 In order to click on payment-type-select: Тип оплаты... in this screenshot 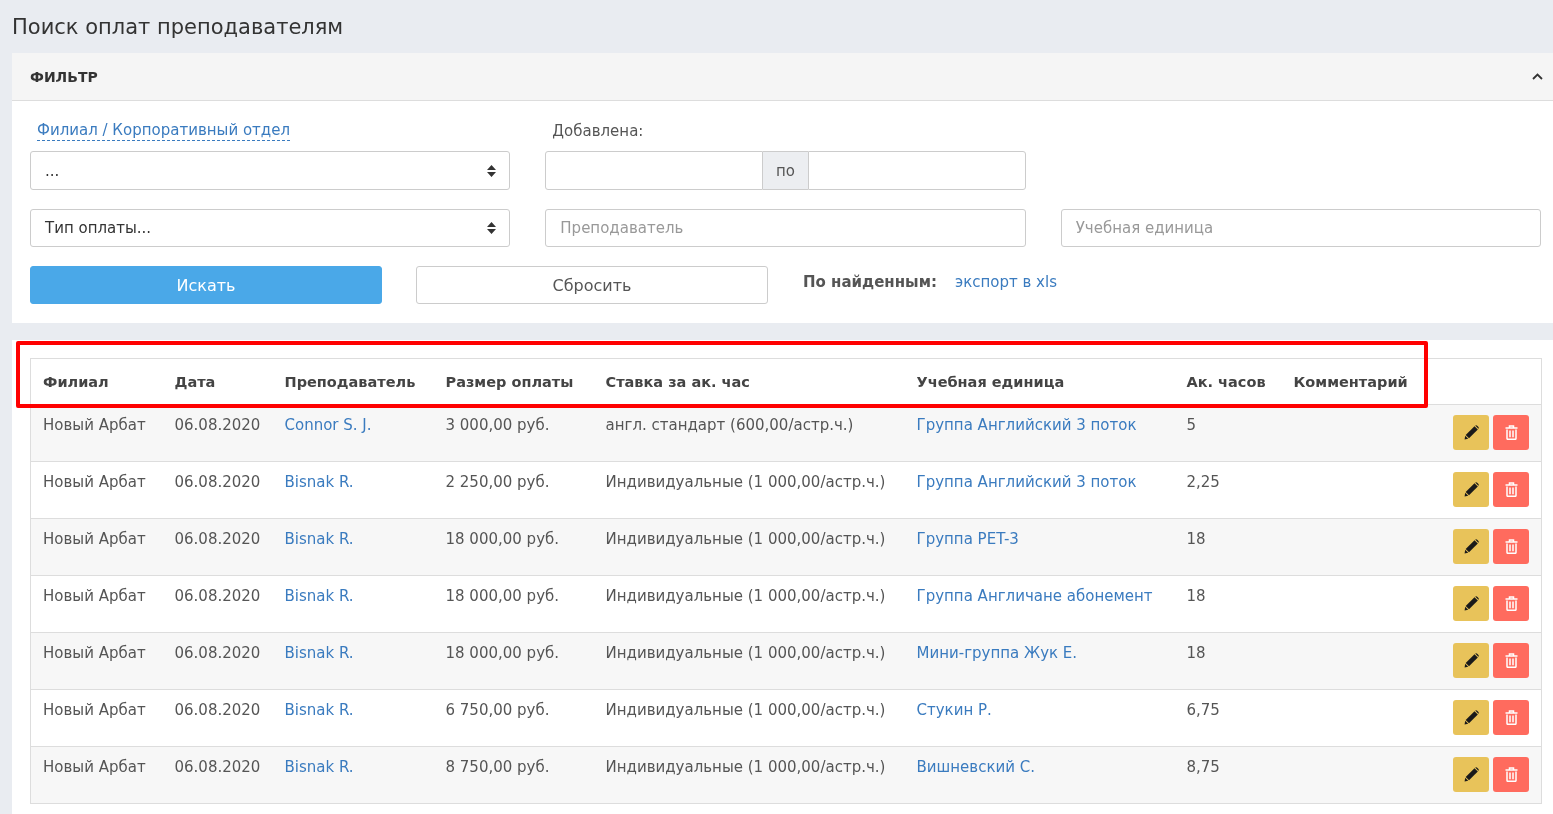, I will do `click(270, 228)`.